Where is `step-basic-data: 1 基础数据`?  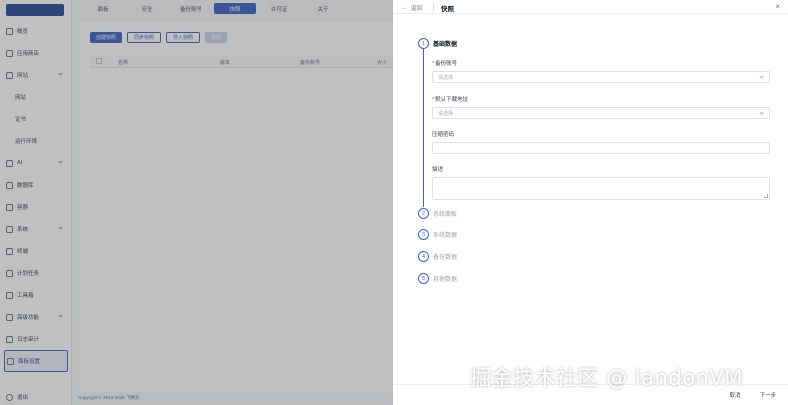 step-basic-data: 1 基础数据 is located at coordinates (437, 43).